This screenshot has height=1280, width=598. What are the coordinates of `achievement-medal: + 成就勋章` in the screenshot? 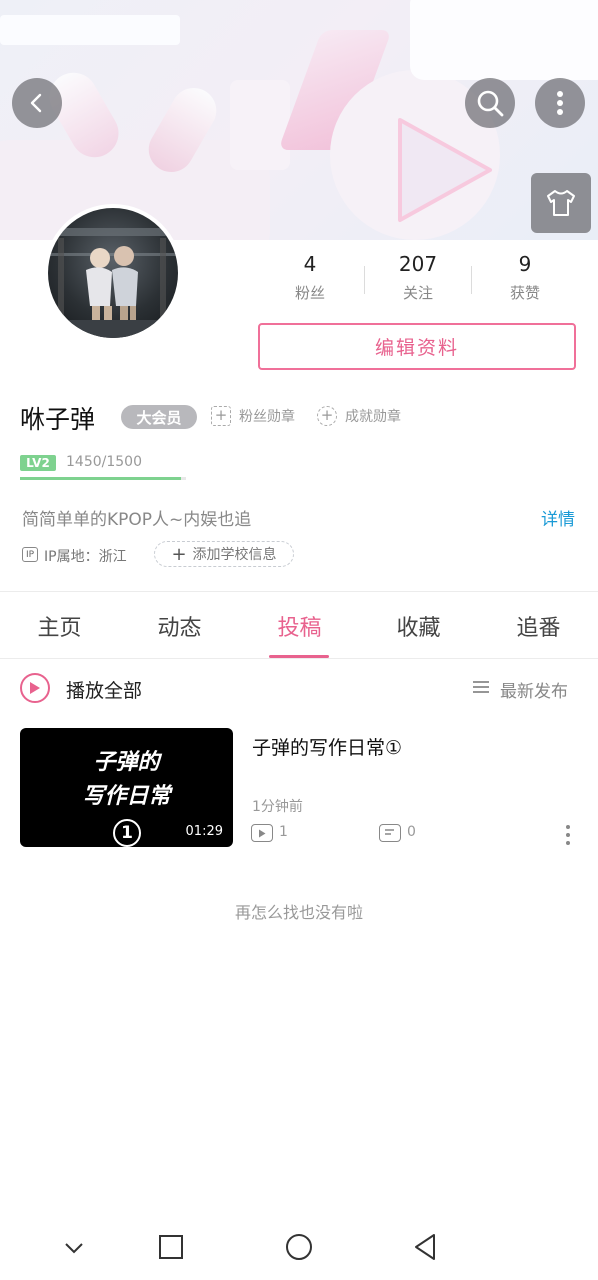 It's located at (359, 416).